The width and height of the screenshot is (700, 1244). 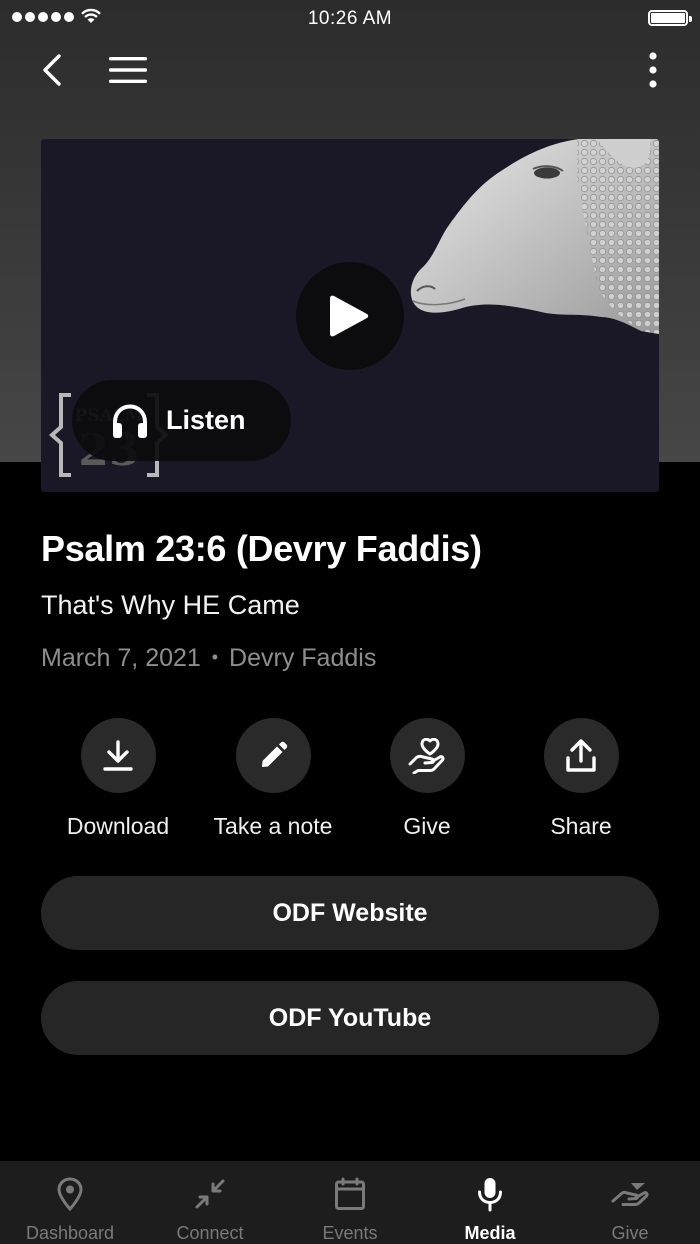 I want to click on menu-button, so click(x=128, y=70).